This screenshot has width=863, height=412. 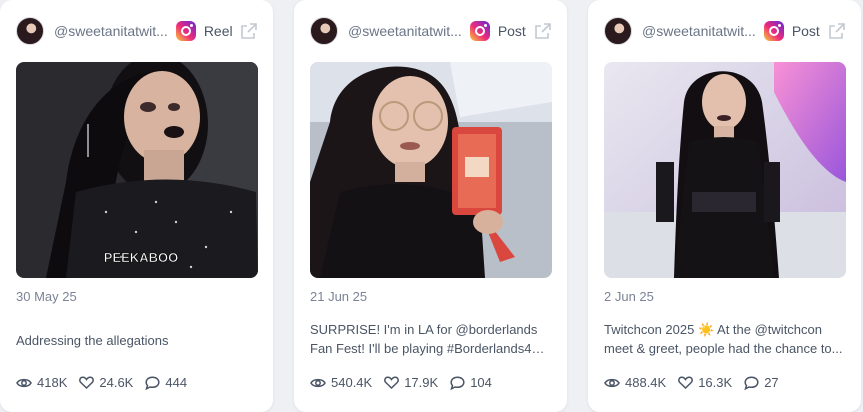 I want to click on views-count: 418K, so click(x=52, y=382).